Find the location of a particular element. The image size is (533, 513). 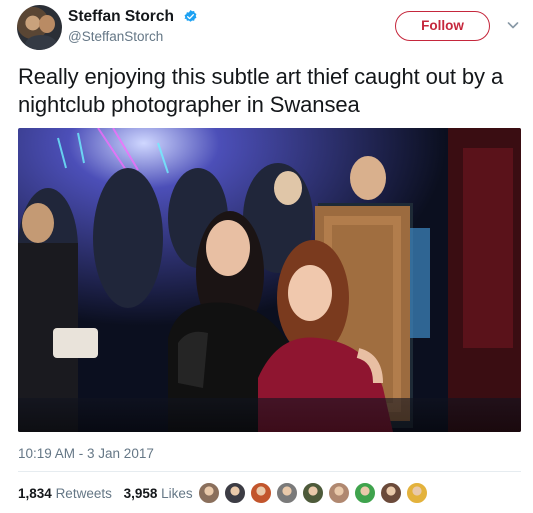

verified-badge-icon is located at coordinates (190, 15).